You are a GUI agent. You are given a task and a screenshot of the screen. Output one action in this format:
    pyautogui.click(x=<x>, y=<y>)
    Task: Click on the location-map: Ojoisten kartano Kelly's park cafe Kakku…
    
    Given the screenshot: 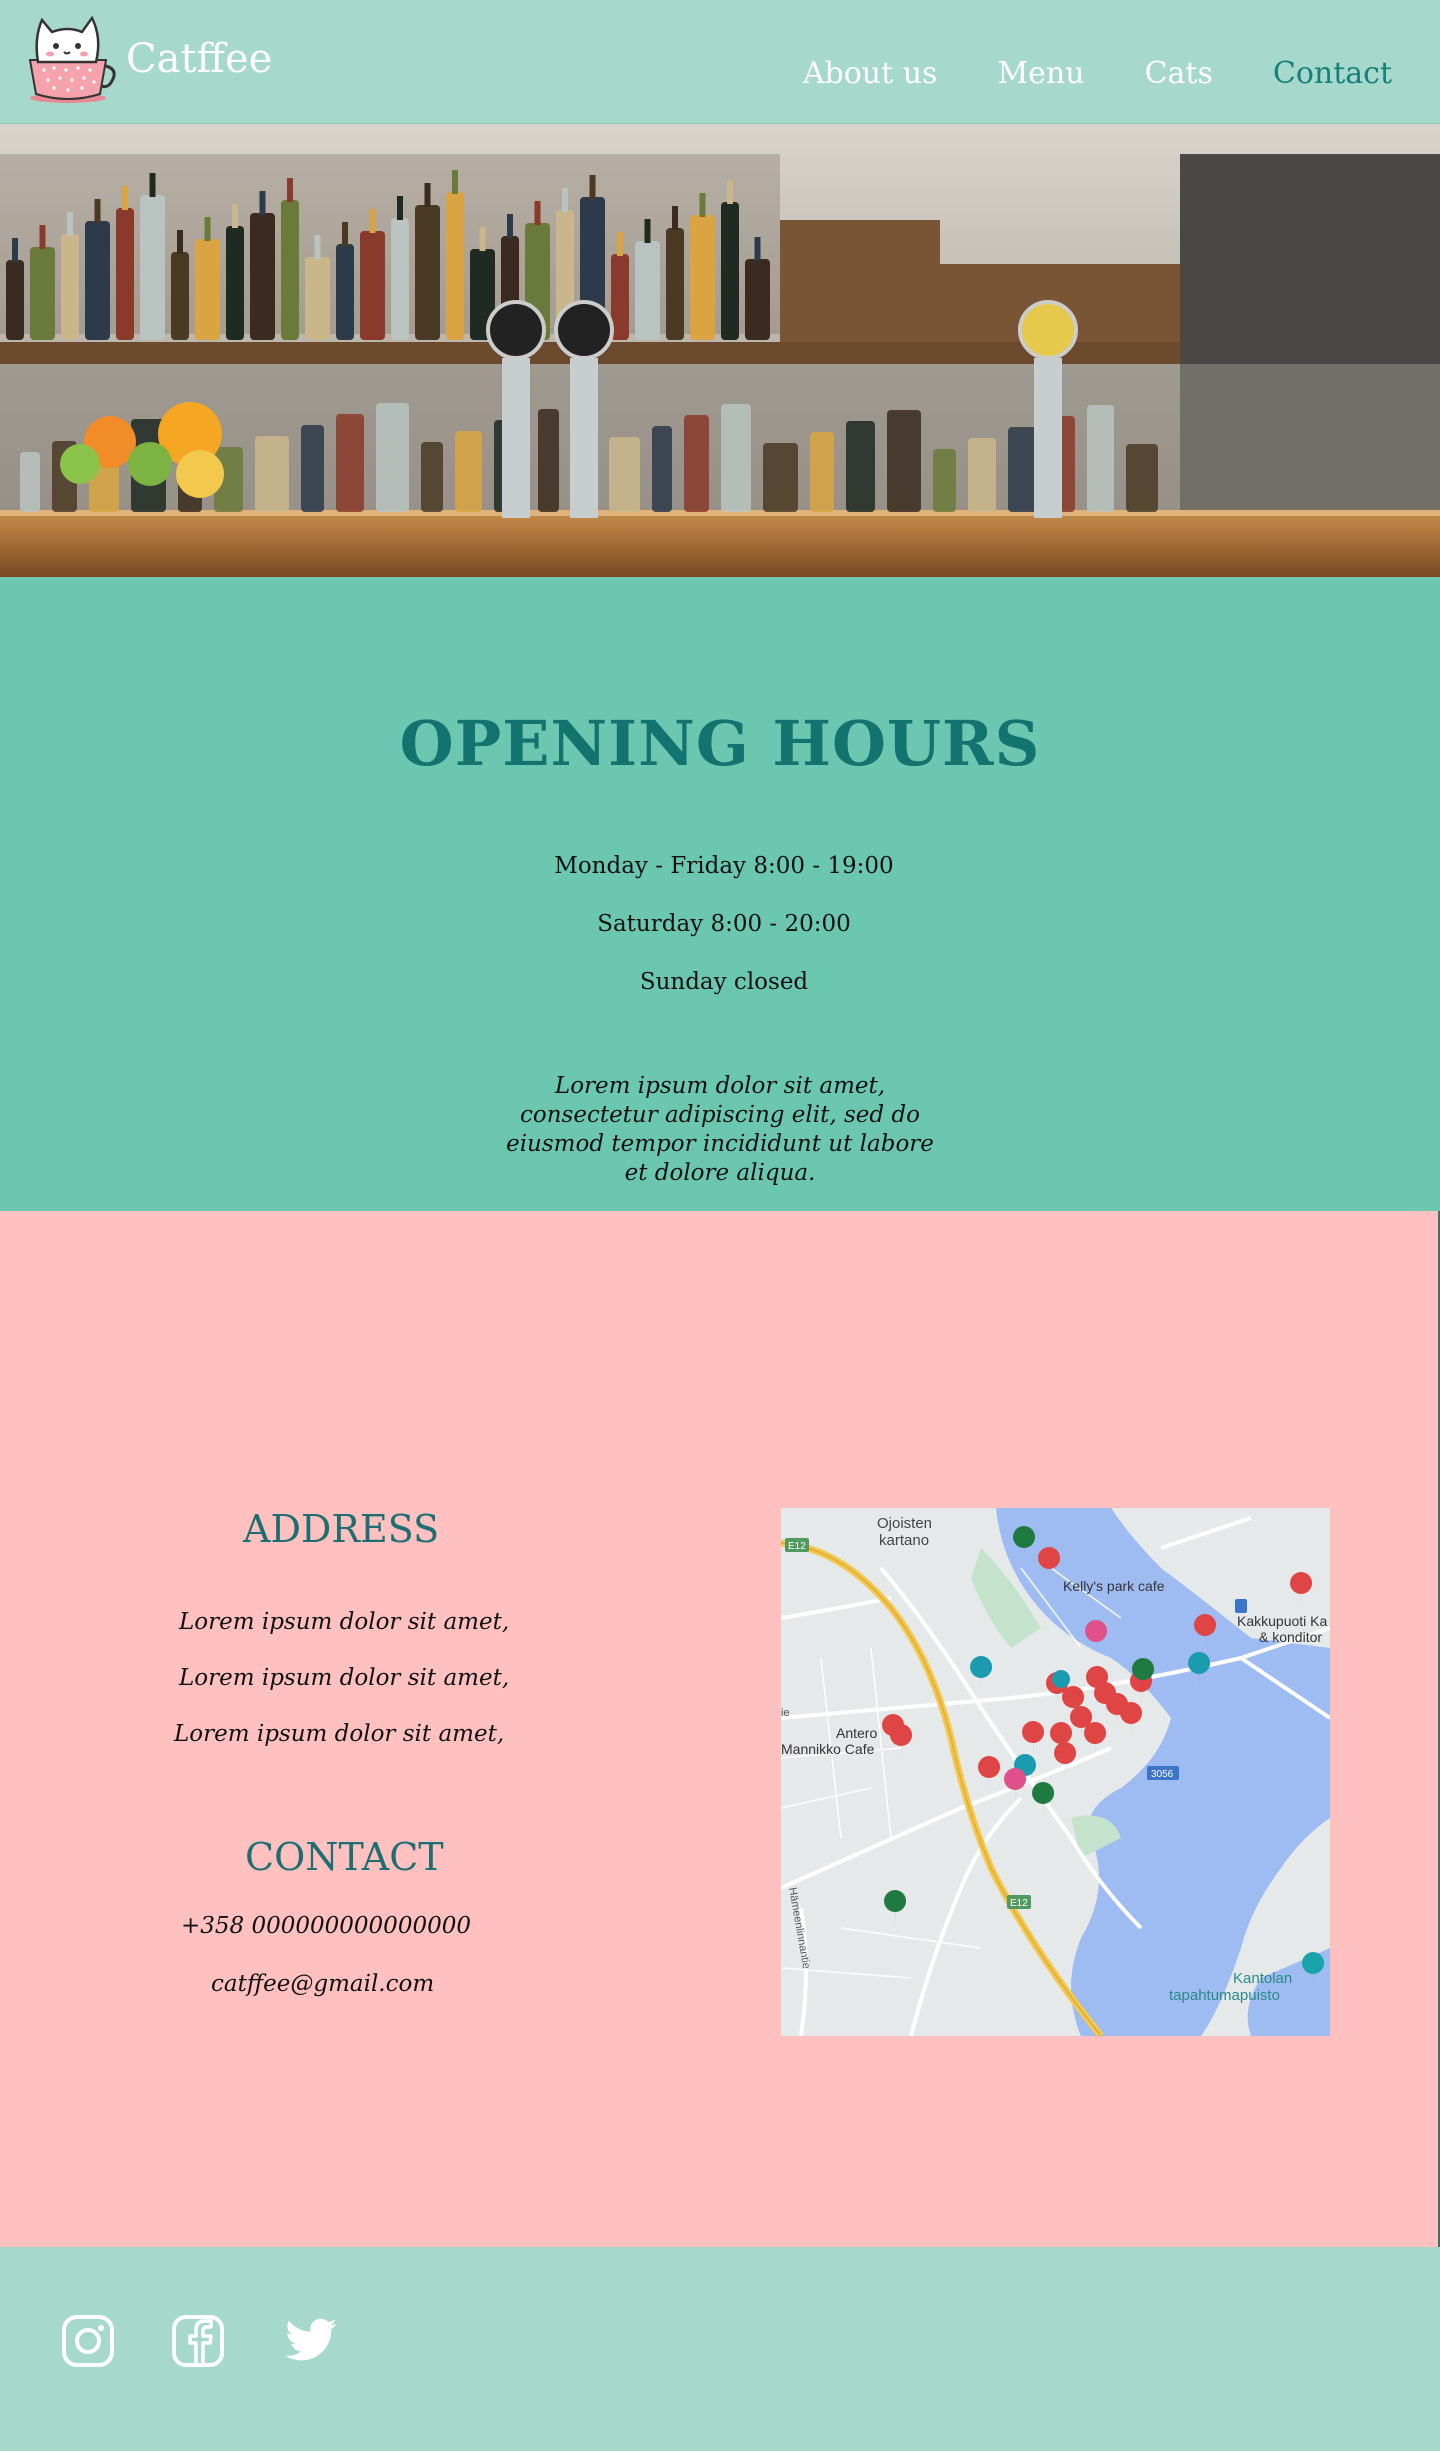 What is the action you would take?
    pyautogui.click(x=1055, y=1772)
    